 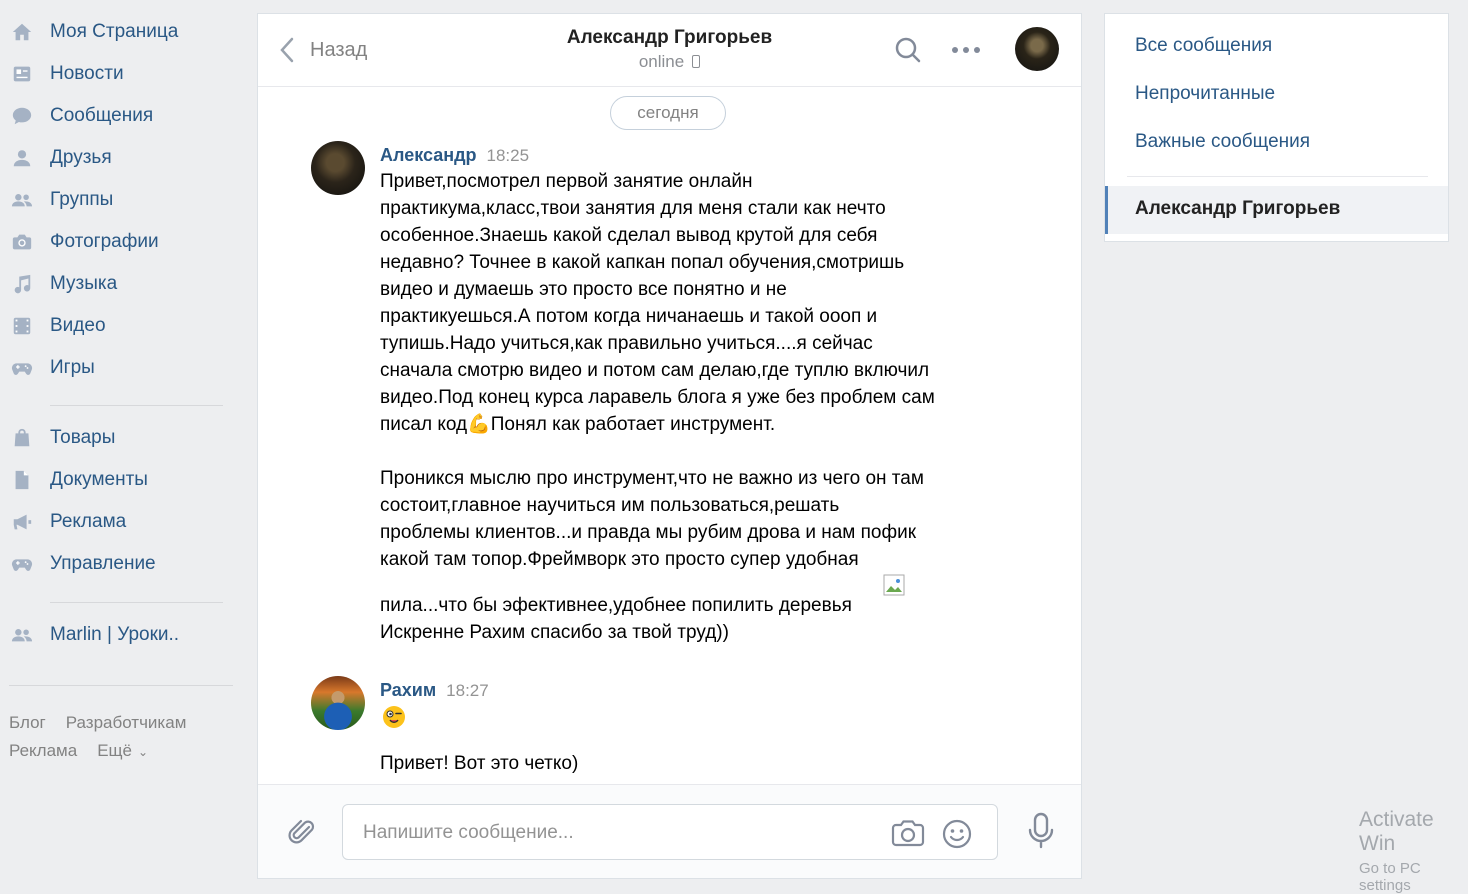 What do you see at coordinates (143, 752) in the screenshot?
I see `chevron-down-icon: ⌄` at bounding box center [143, 752].